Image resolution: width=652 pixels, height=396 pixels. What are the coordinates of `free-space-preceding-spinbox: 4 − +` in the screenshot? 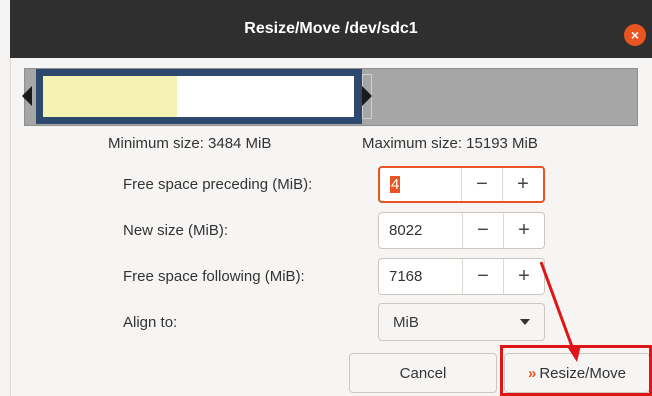 It's located at (461, 184).